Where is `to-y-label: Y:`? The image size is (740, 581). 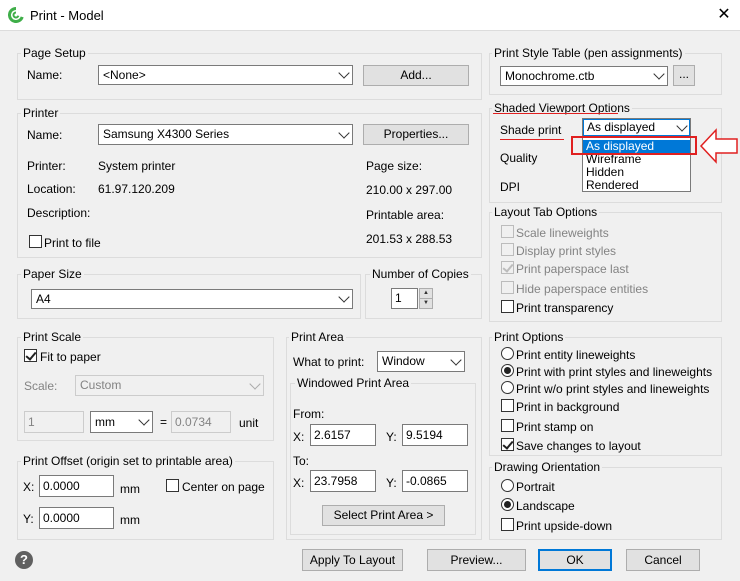 to-y-label: Y: is located at coordinates (391, 483).